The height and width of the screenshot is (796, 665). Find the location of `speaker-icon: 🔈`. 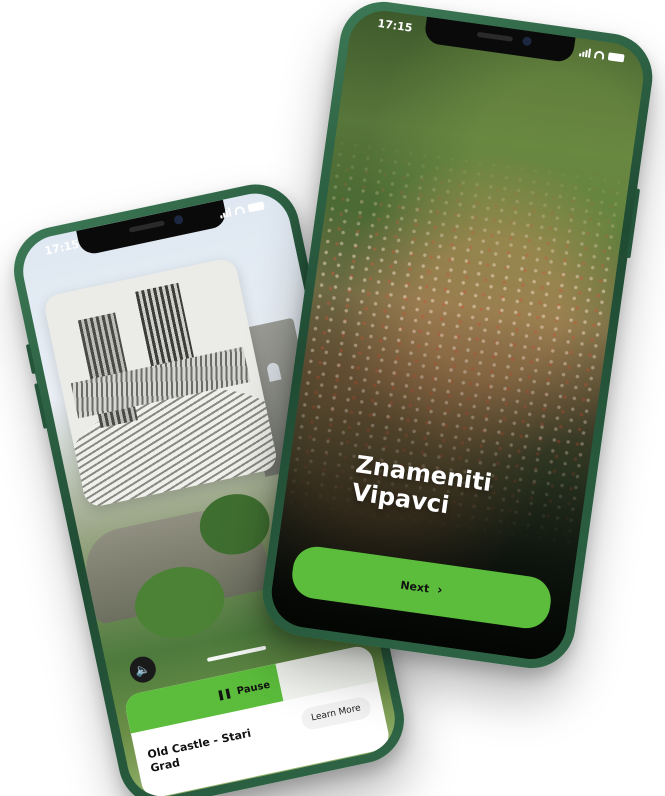

speaker-icon: 🔈 is located at coordinates (143, 669).